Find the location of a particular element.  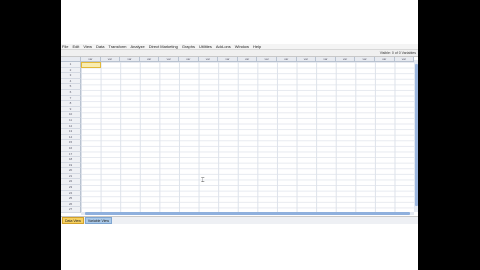

menu-file: File is located at coordinates (65, 46).